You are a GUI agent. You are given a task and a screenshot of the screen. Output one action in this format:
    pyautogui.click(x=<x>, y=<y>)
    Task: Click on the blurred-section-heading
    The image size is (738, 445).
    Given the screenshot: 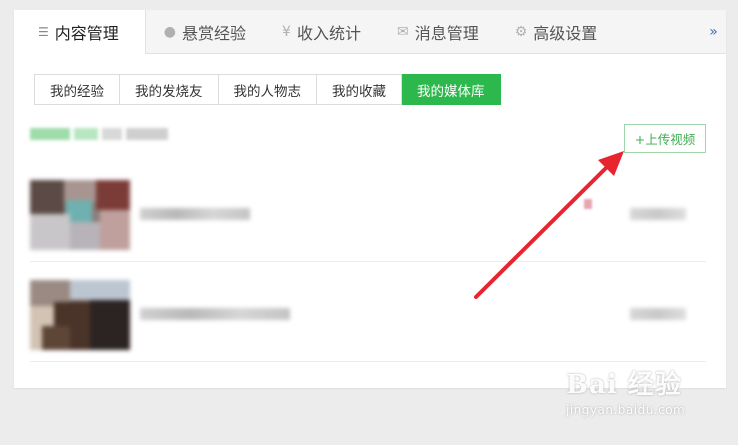 What is the action you would take?
    pyautogui.click(x=100, y=135)
    